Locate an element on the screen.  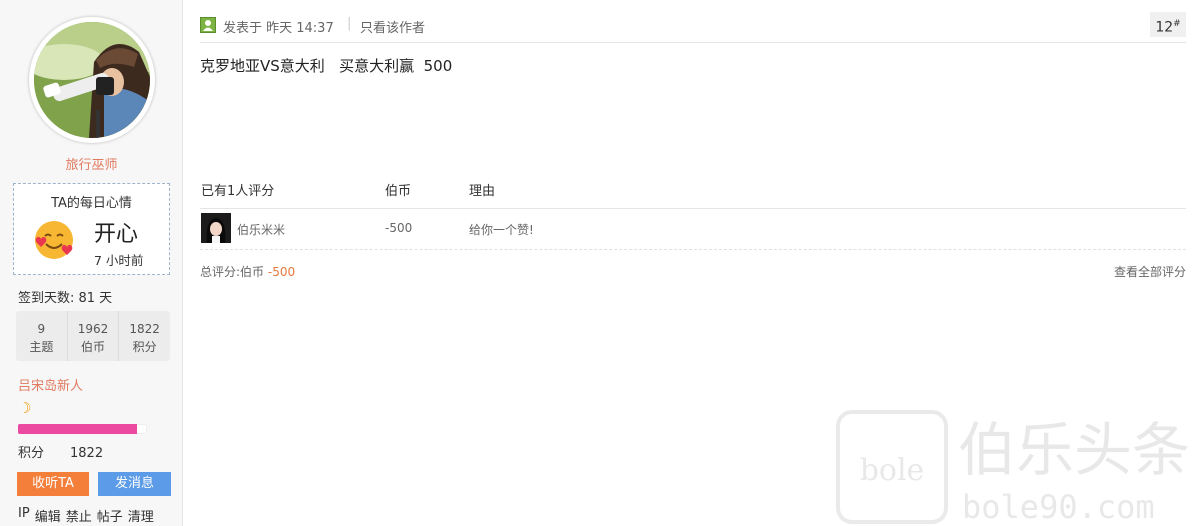
rating-currency-header: 伯币 is located at coordinates (398, 191).